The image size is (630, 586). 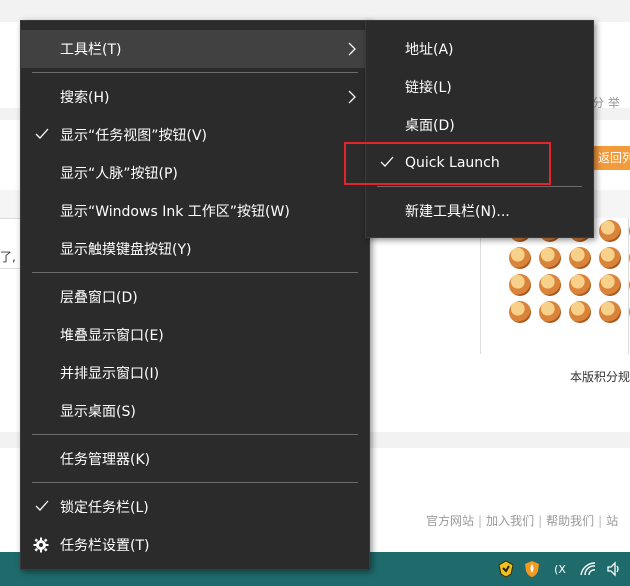 I want to click on menu-item-task-manager: 任务管理器(K), so click(x=195, y=459).